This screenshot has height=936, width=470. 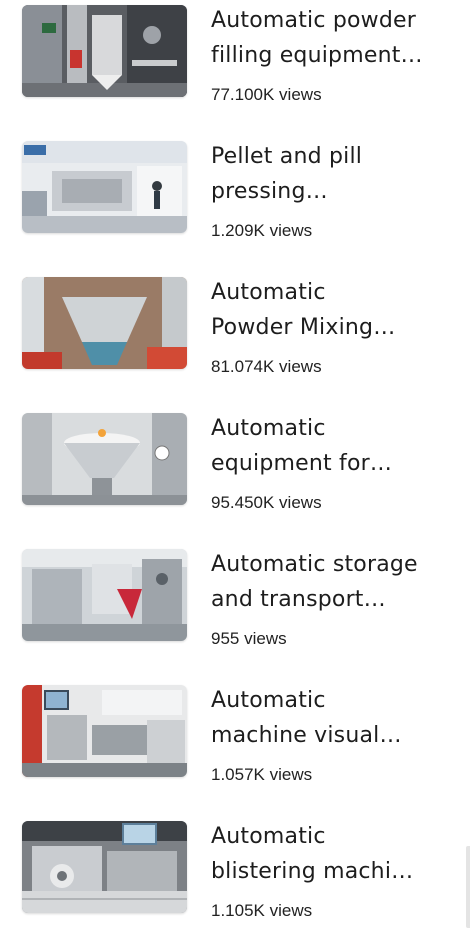 I want to click on video-title-line: Automatic storage, so click(x=314, y=564).